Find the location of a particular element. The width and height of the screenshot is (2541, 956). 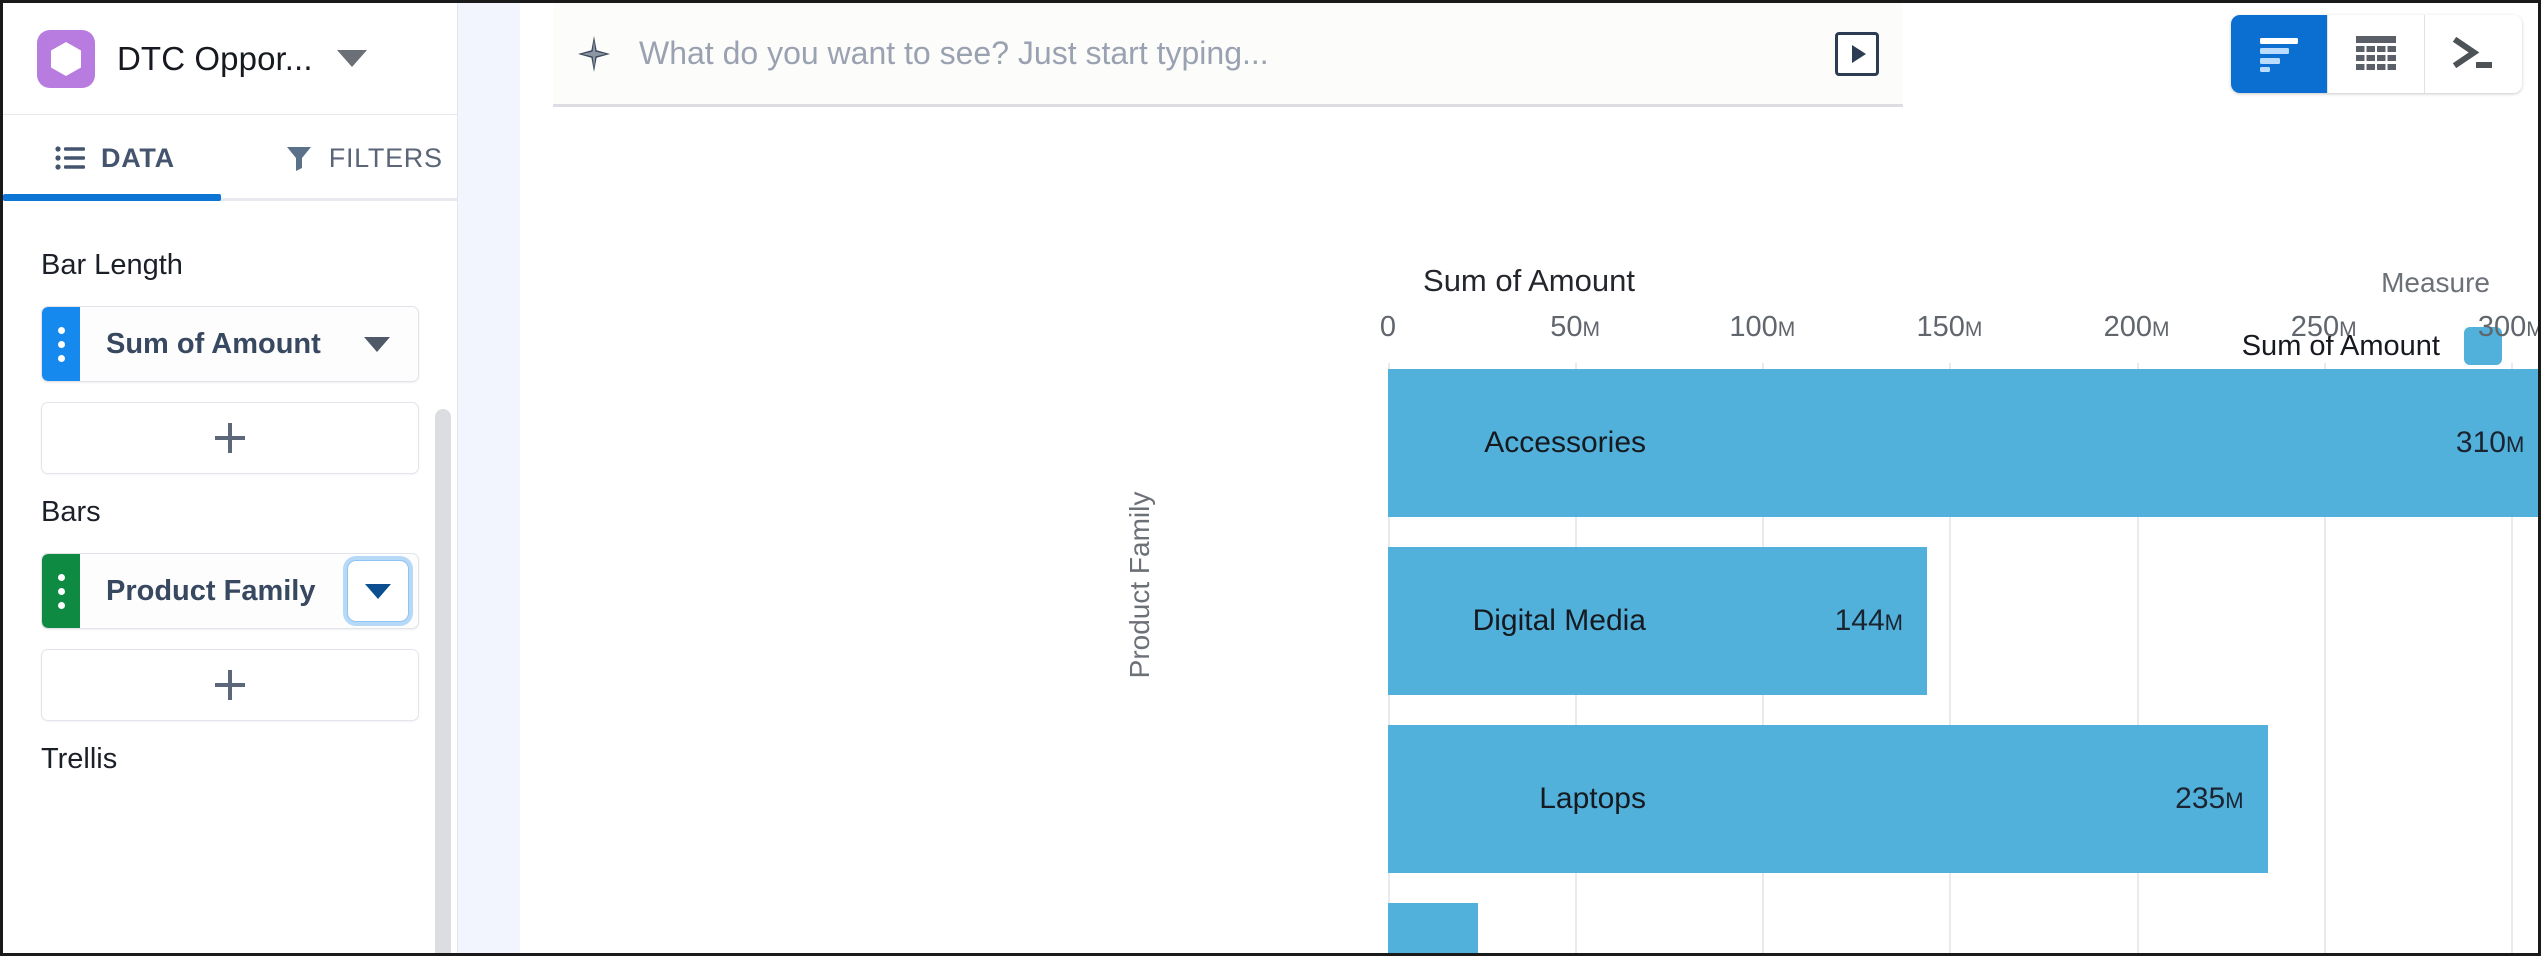

chart-view-button is located at coordinates (2279, 54).